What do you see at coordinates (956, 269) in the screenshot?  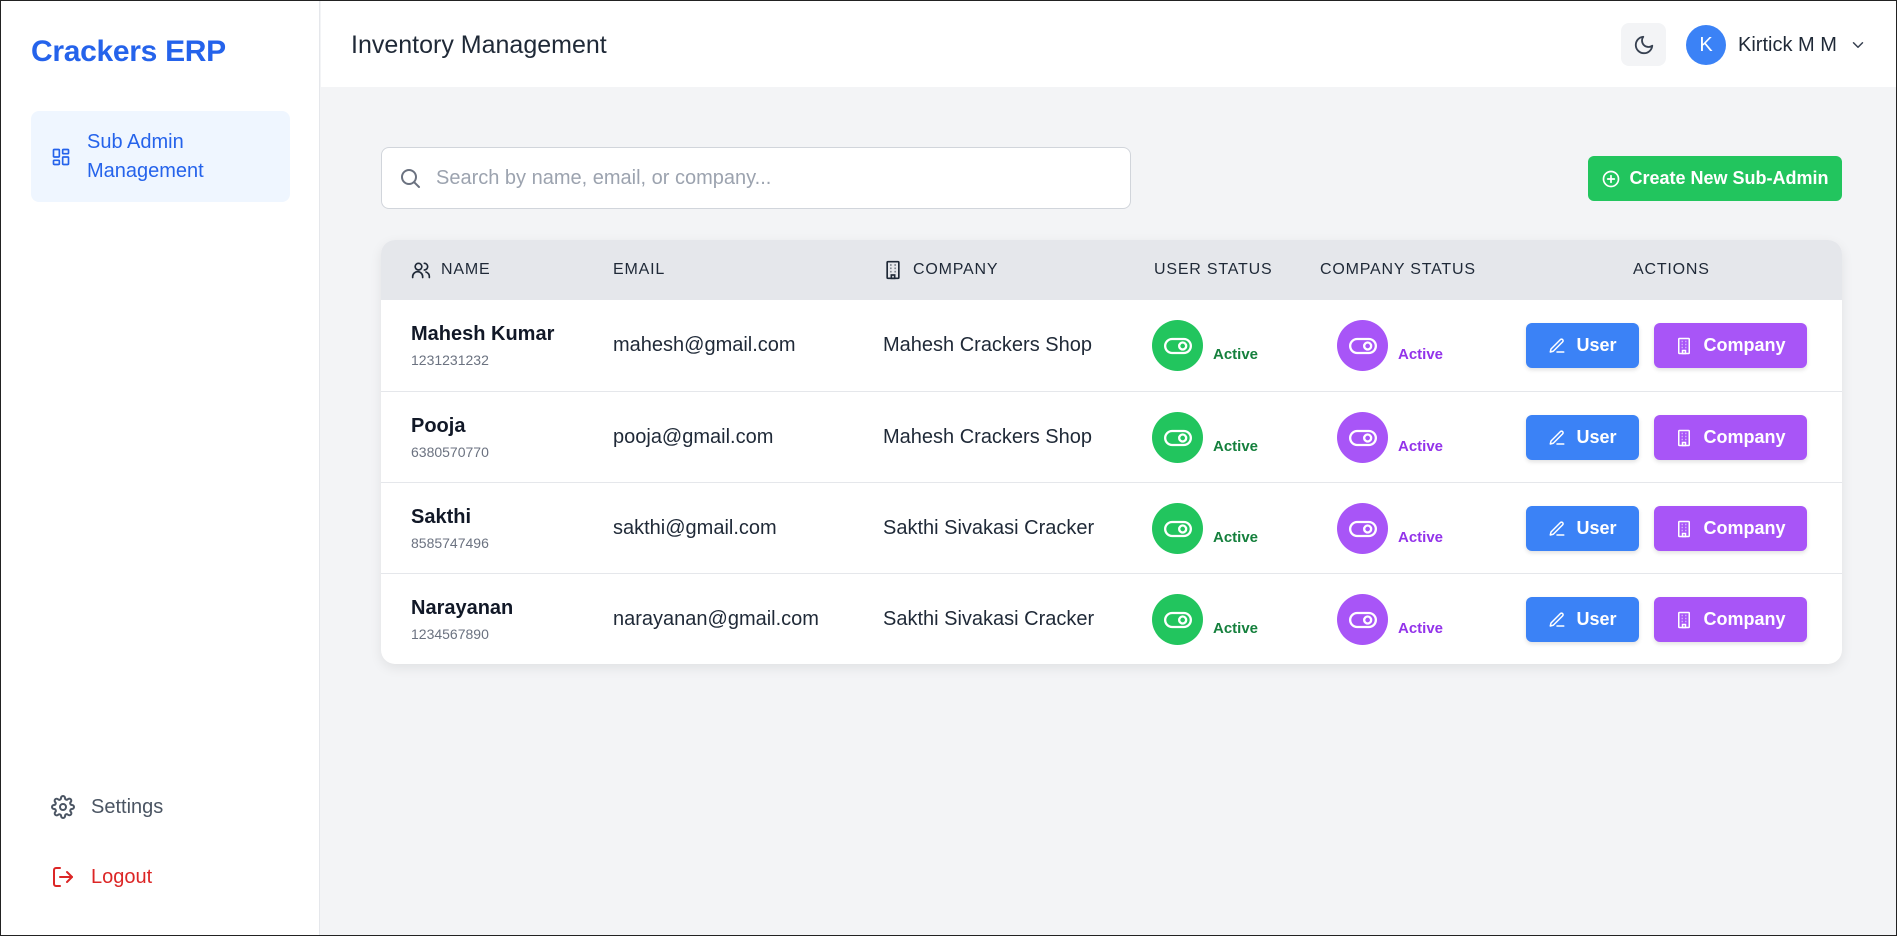 I see `header-company-label: COMPANY` at bounding box center [956, 269].